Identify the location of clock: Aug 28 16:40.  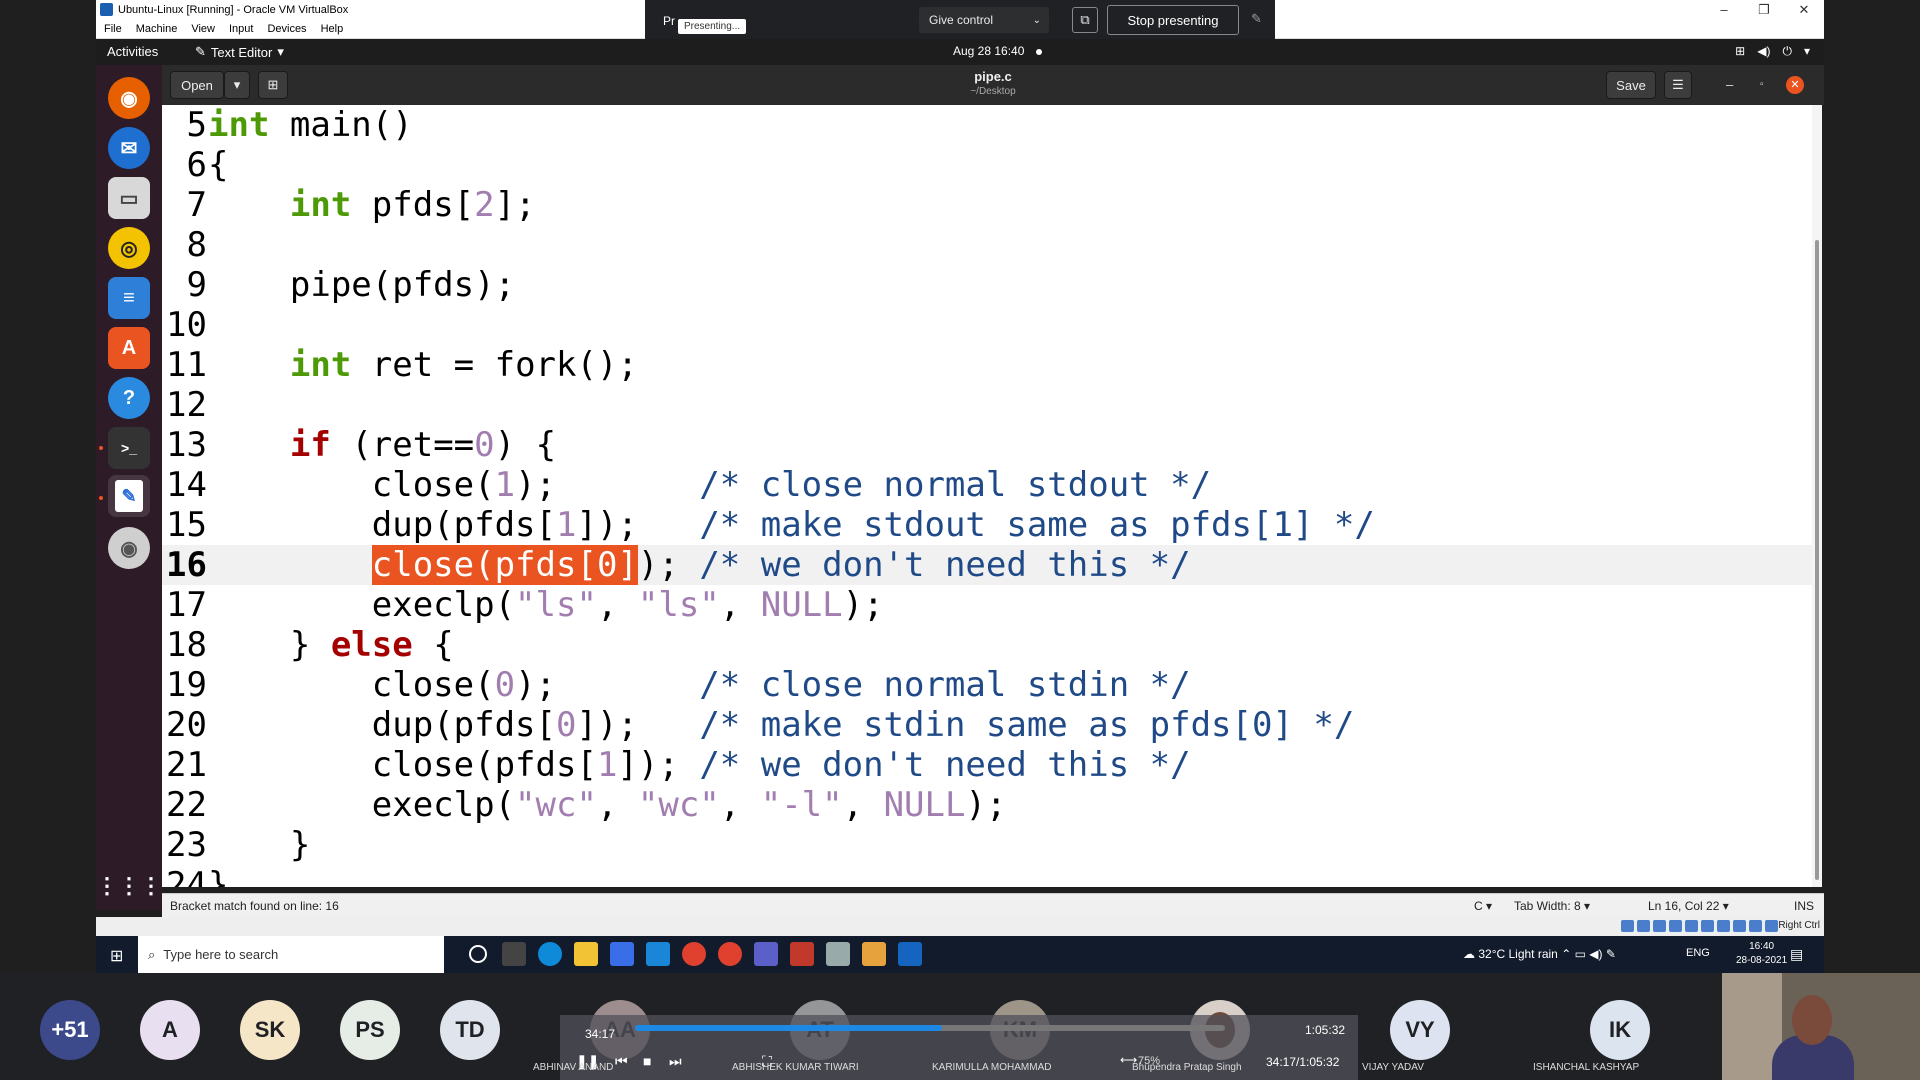
(998, 51).